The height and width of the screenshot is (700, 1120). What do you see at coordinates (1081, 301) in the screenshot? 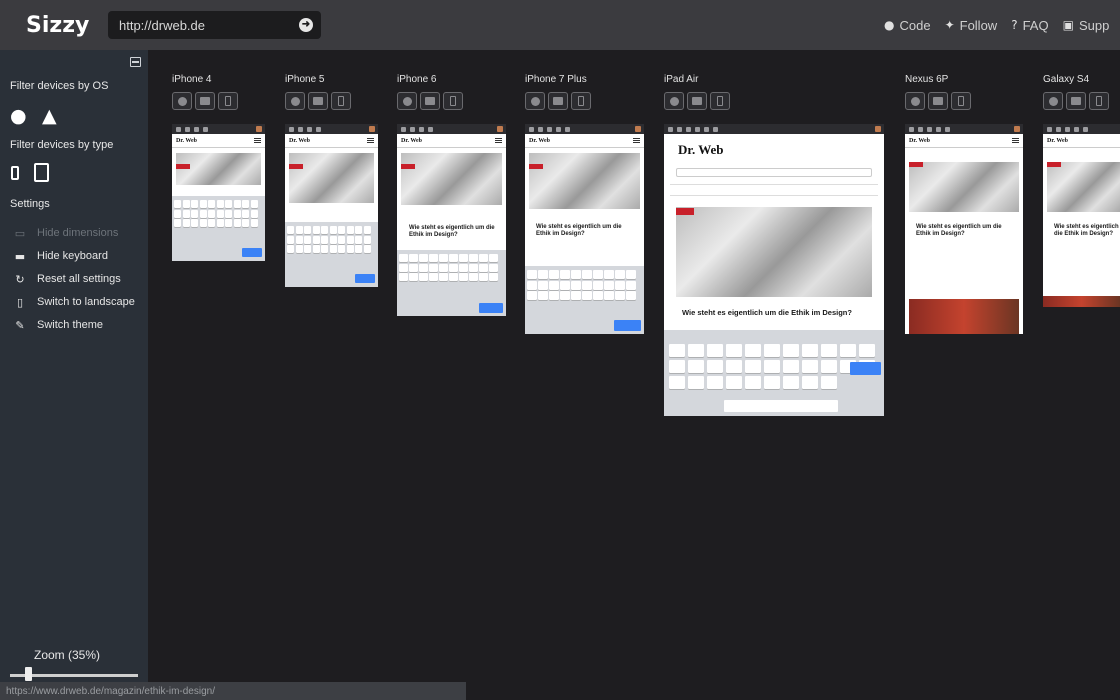
I see `teaser-image` at bounding box center [1081, 301].